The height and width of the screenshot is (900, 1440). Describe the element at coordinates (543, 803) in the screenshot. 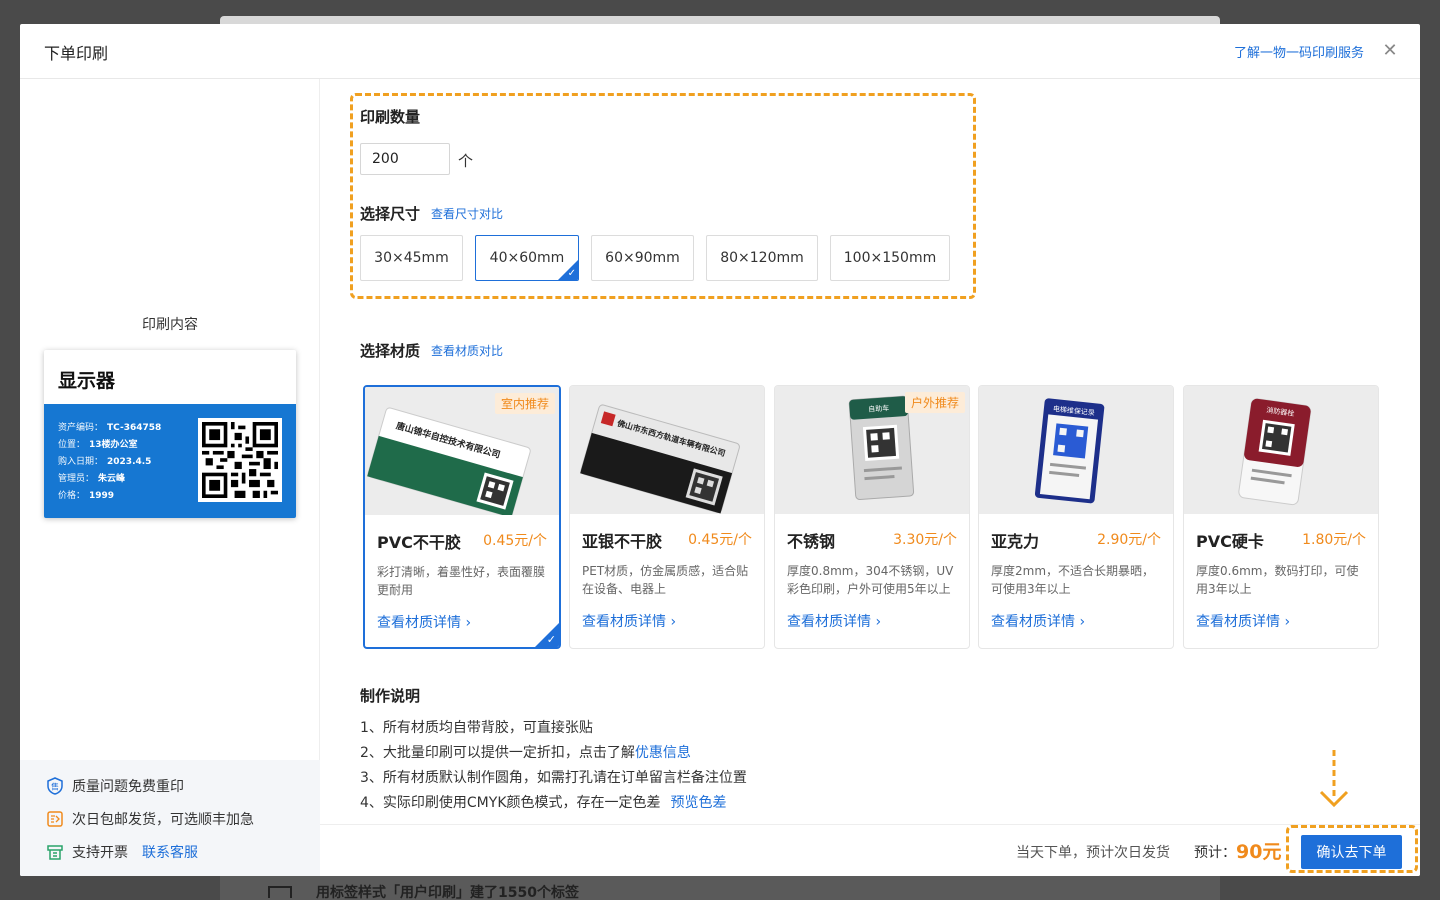

I see `note-item: 4、实际印刷使用CMYK颜色模式，存在一定色差 预览色差` at that location.